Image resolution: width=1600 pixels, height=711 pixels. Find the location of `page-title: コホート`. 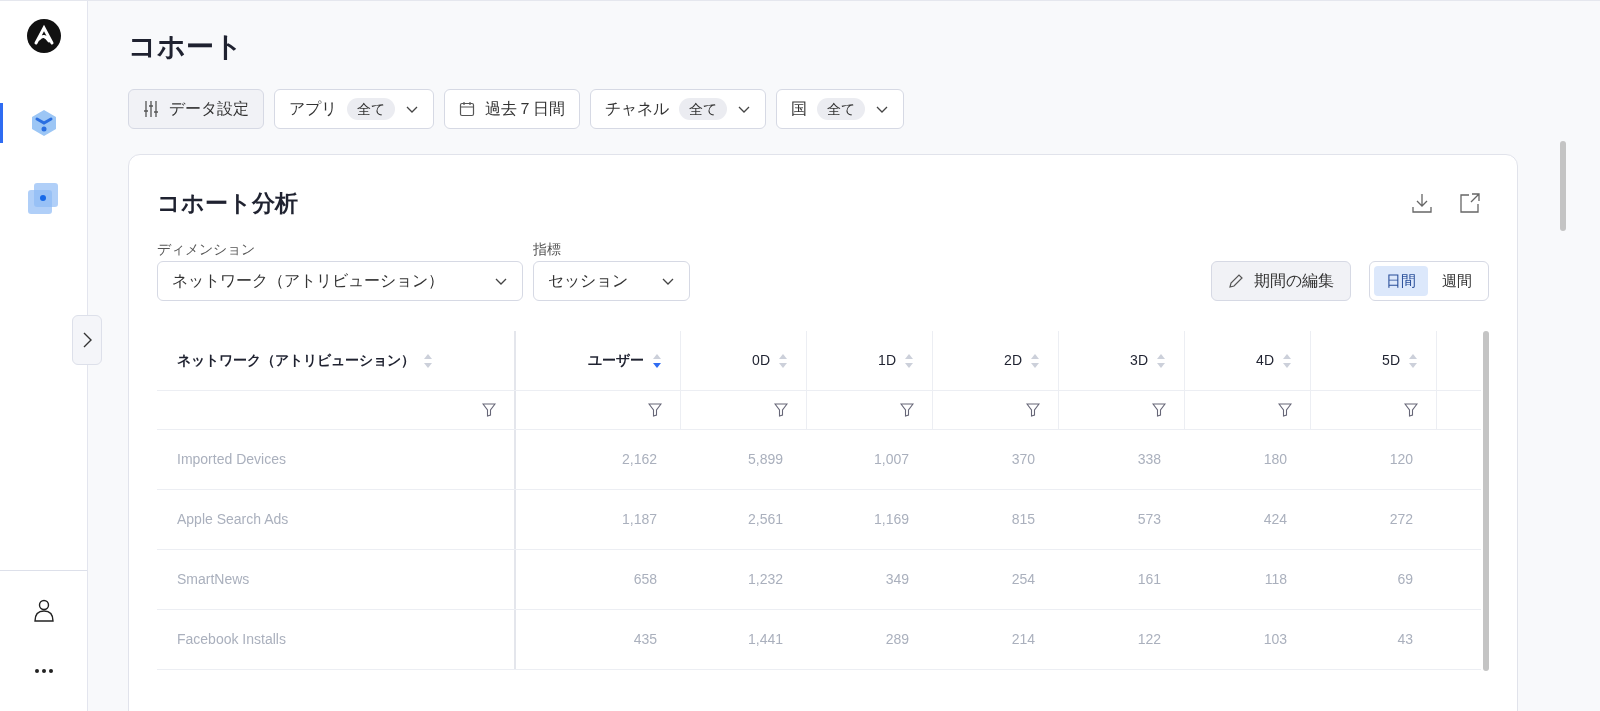

page-title: コホート is located at coordinates (186, 47).